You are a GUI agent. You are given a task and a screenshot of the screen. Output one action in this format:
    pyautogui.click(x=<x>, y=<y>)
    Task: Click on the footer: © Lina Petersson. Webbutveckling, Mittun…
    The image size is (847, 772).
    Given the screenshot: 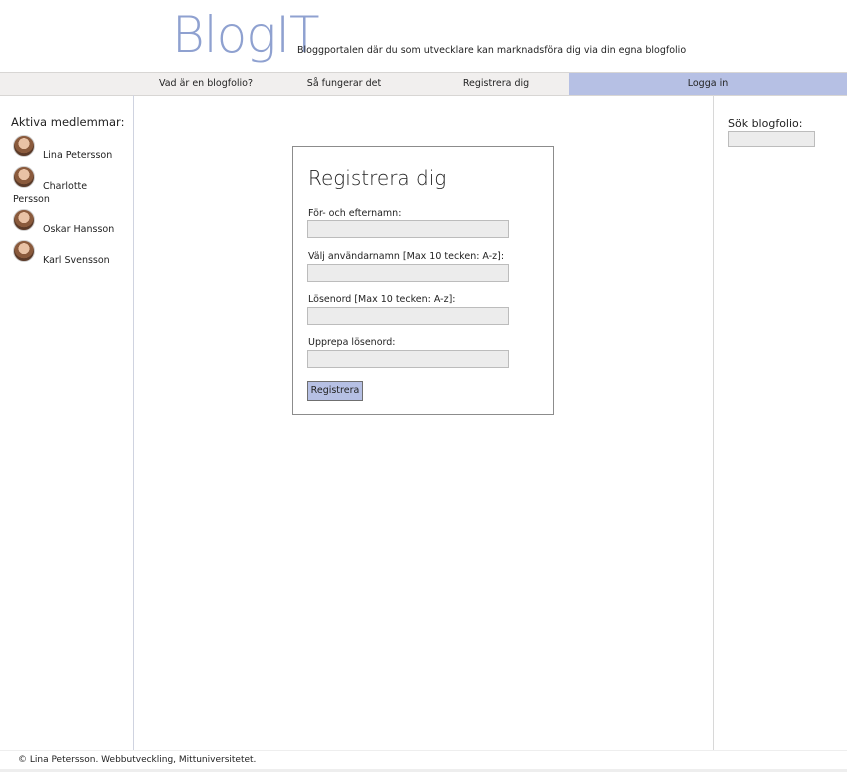 What is the action you would take?
    pyautogui.click(x=423, y=761)
    